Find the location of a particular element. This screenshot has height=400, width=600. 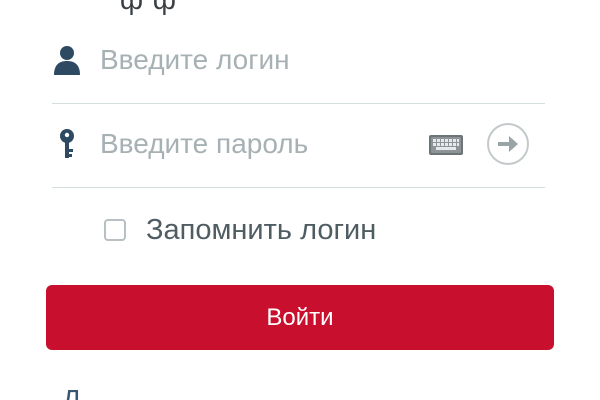

footer-link-cut: Д is located at coordinates (71, 392).